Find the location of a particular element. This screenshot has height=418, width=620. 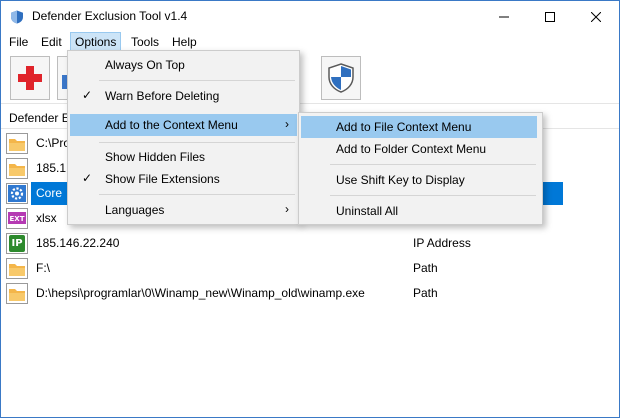

menu-item-show-file-extensions: ✓ Show File Extensions is located at coordinates (183, 179).